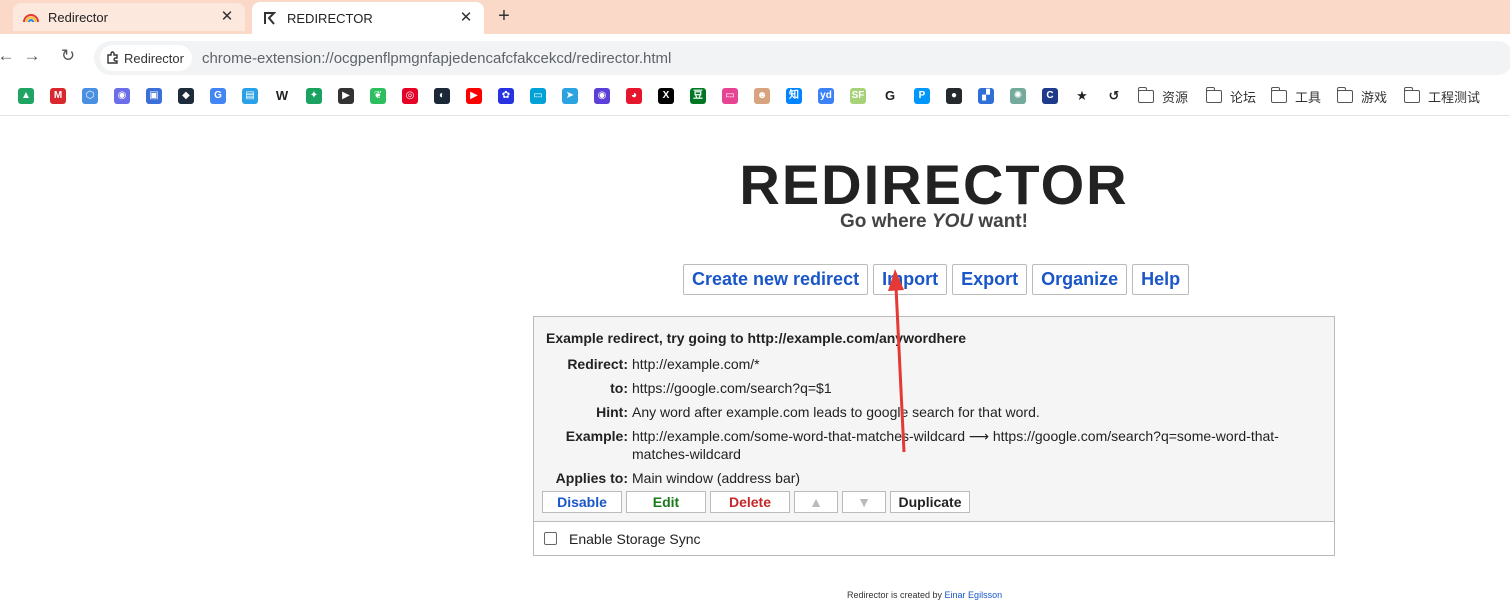 This screenshot has height=615, width=1510. Describe the element at coordinates (934, 184) in the screenshot. I see `page-title: REDIRECTOR` at that location.